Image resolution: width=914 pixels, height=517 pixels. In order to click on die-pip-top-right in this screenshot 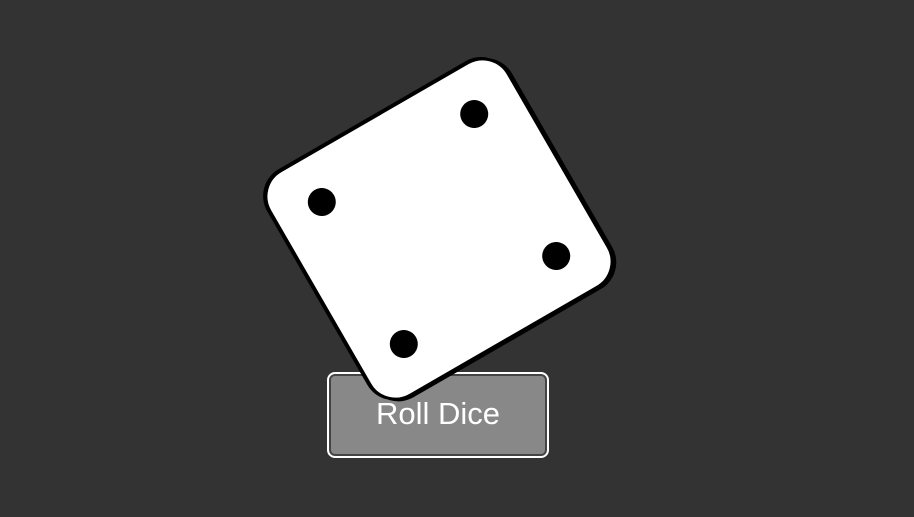, I will do `click(474, 114)`.